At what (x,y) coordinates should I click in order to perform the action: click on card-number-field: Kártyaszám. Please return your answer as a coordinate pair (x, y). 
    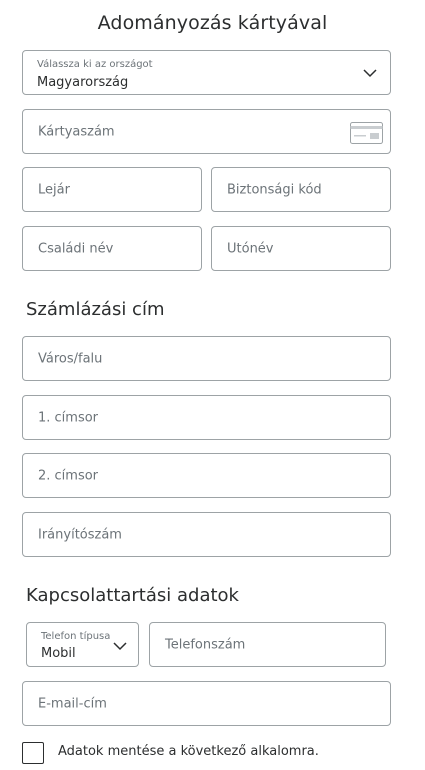
    Looking at the image, I should click on (206, 131).